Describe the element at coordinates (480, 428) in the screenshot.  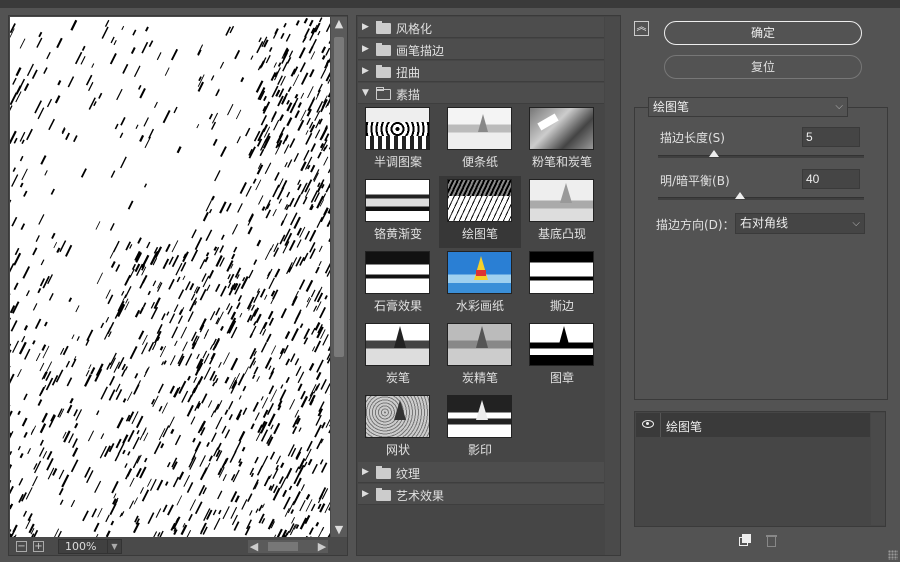
I see `filter-thumb-photocopy: 影印` at that location.